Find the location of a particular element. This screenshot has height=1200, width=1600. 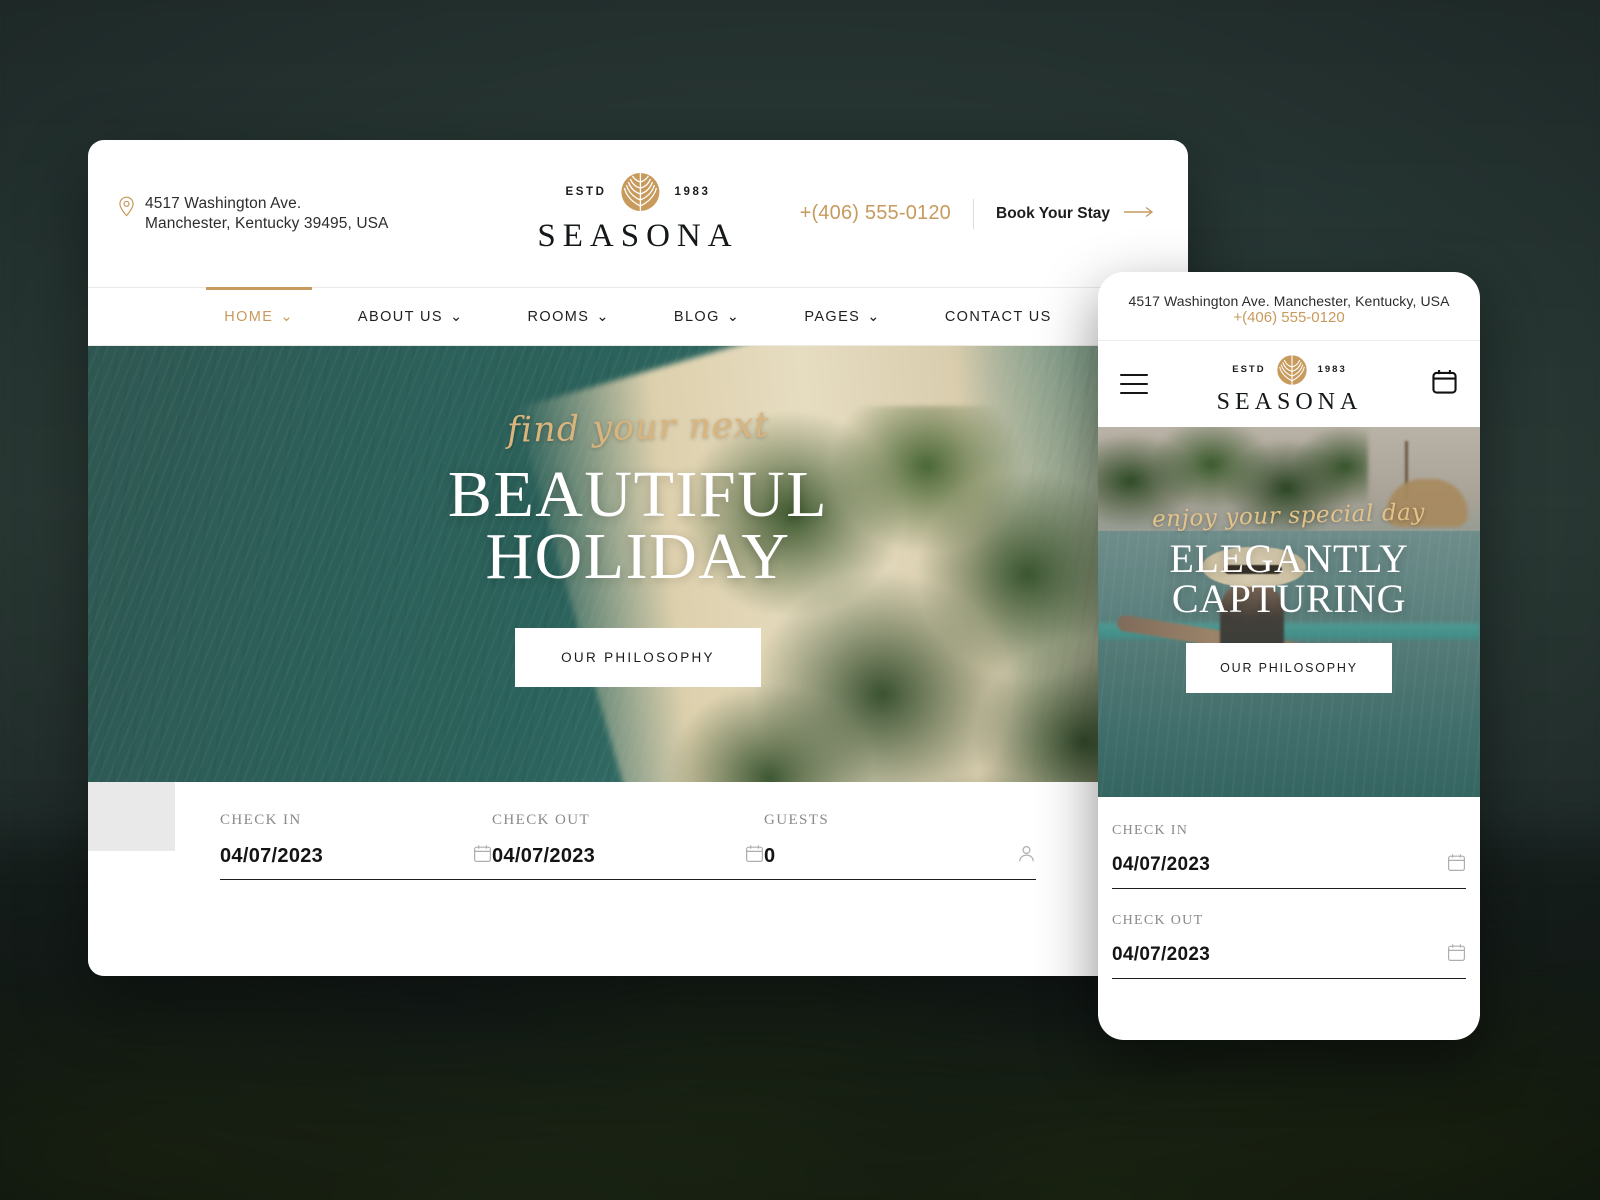

mobile-checkin-value: 04/07/2023 is located at coordinates (1161, 864).